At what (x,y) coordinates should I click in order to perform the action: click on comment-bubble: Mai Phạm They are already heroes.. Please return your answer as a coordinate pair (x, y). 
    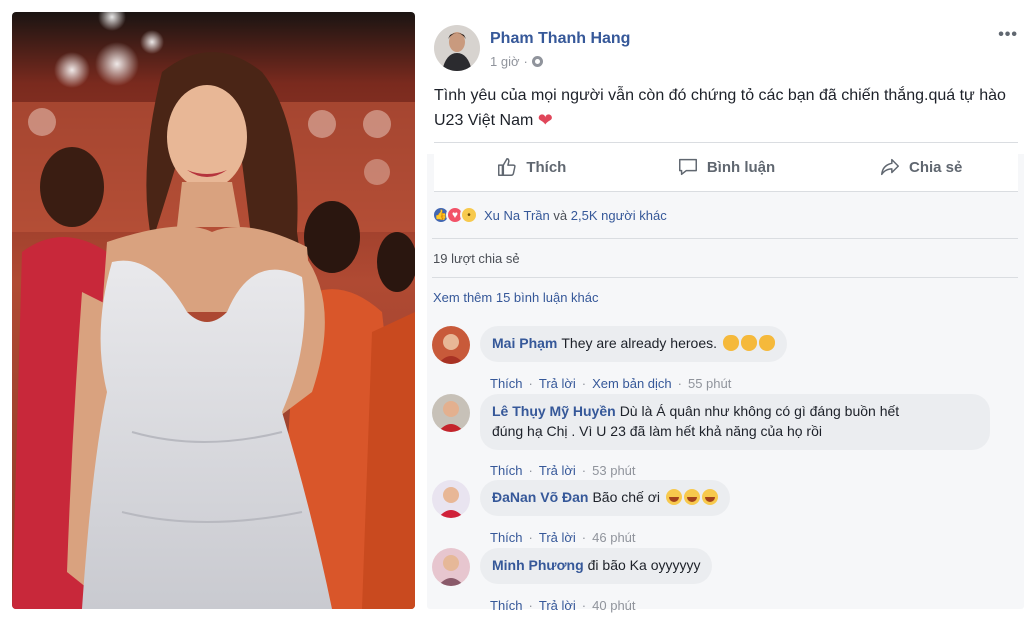
    Looking at the image, I should click on (633, 344).